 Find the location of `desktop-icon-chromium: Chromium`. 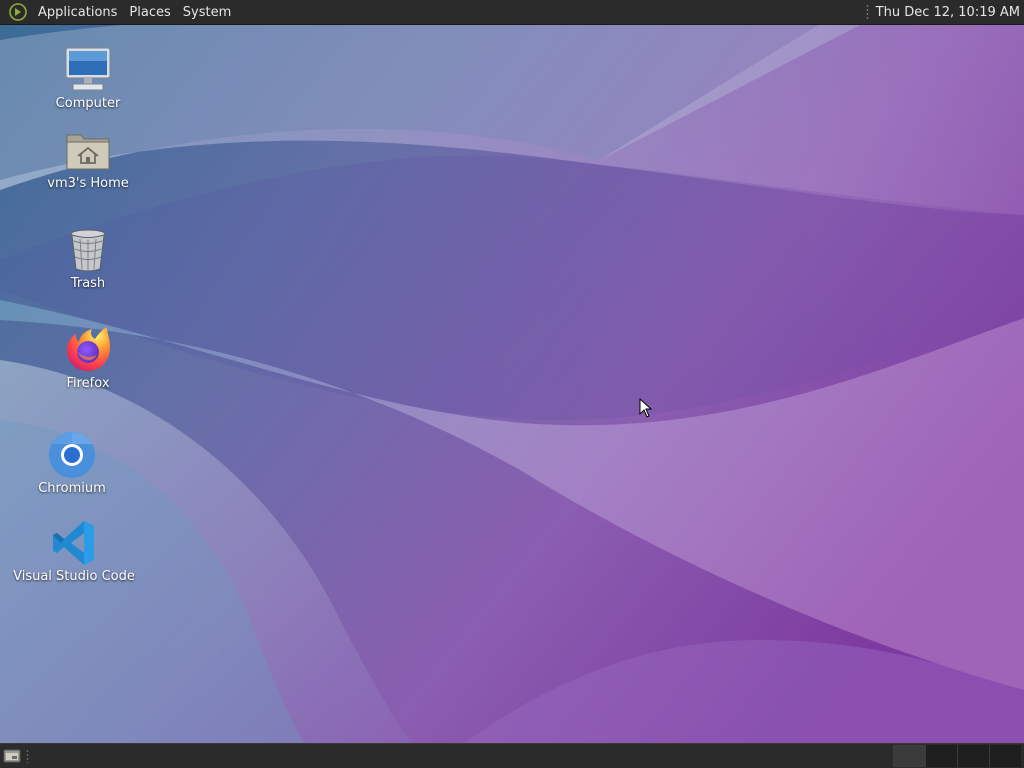

desktop-icon-chromium: Chromium is located at coordinates (72, 463).